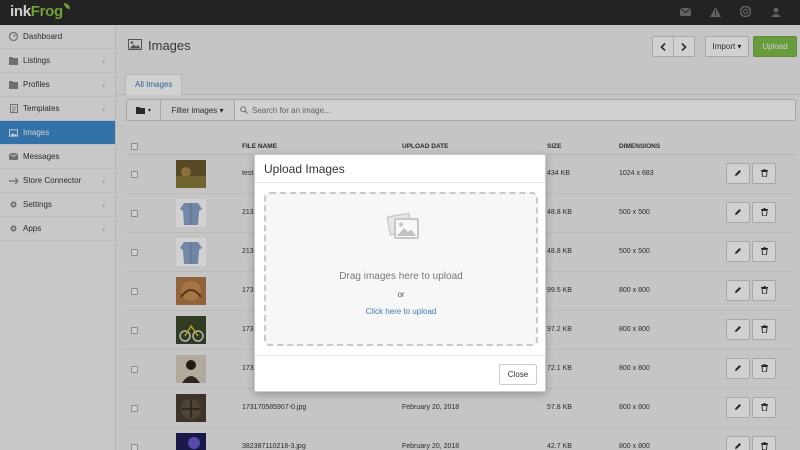  What do you see at coordinates (401, 311) in the screenshot?
I see `click-to-upload-link: Click here to upload` at bounding box center [401, 311].